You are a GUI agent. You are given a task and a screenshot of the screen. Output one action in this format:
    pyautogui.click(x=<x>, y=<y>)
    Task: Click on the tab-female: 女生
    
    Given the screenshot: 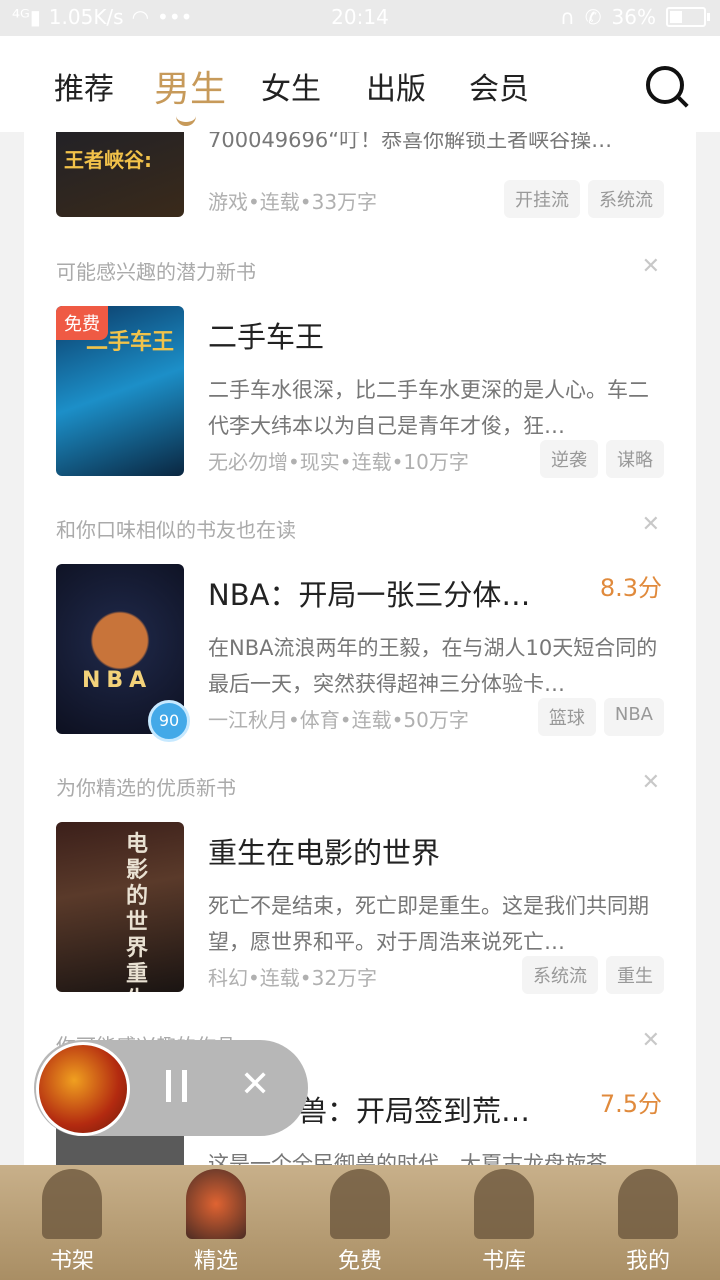 What is the action you would take?
    pyautogui.click(x=291, y=86)
    